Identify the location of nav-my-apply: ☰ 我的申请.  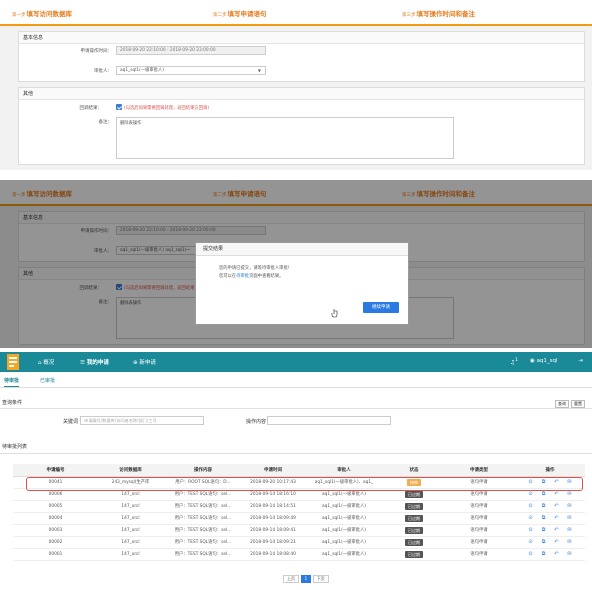
(94, 362).